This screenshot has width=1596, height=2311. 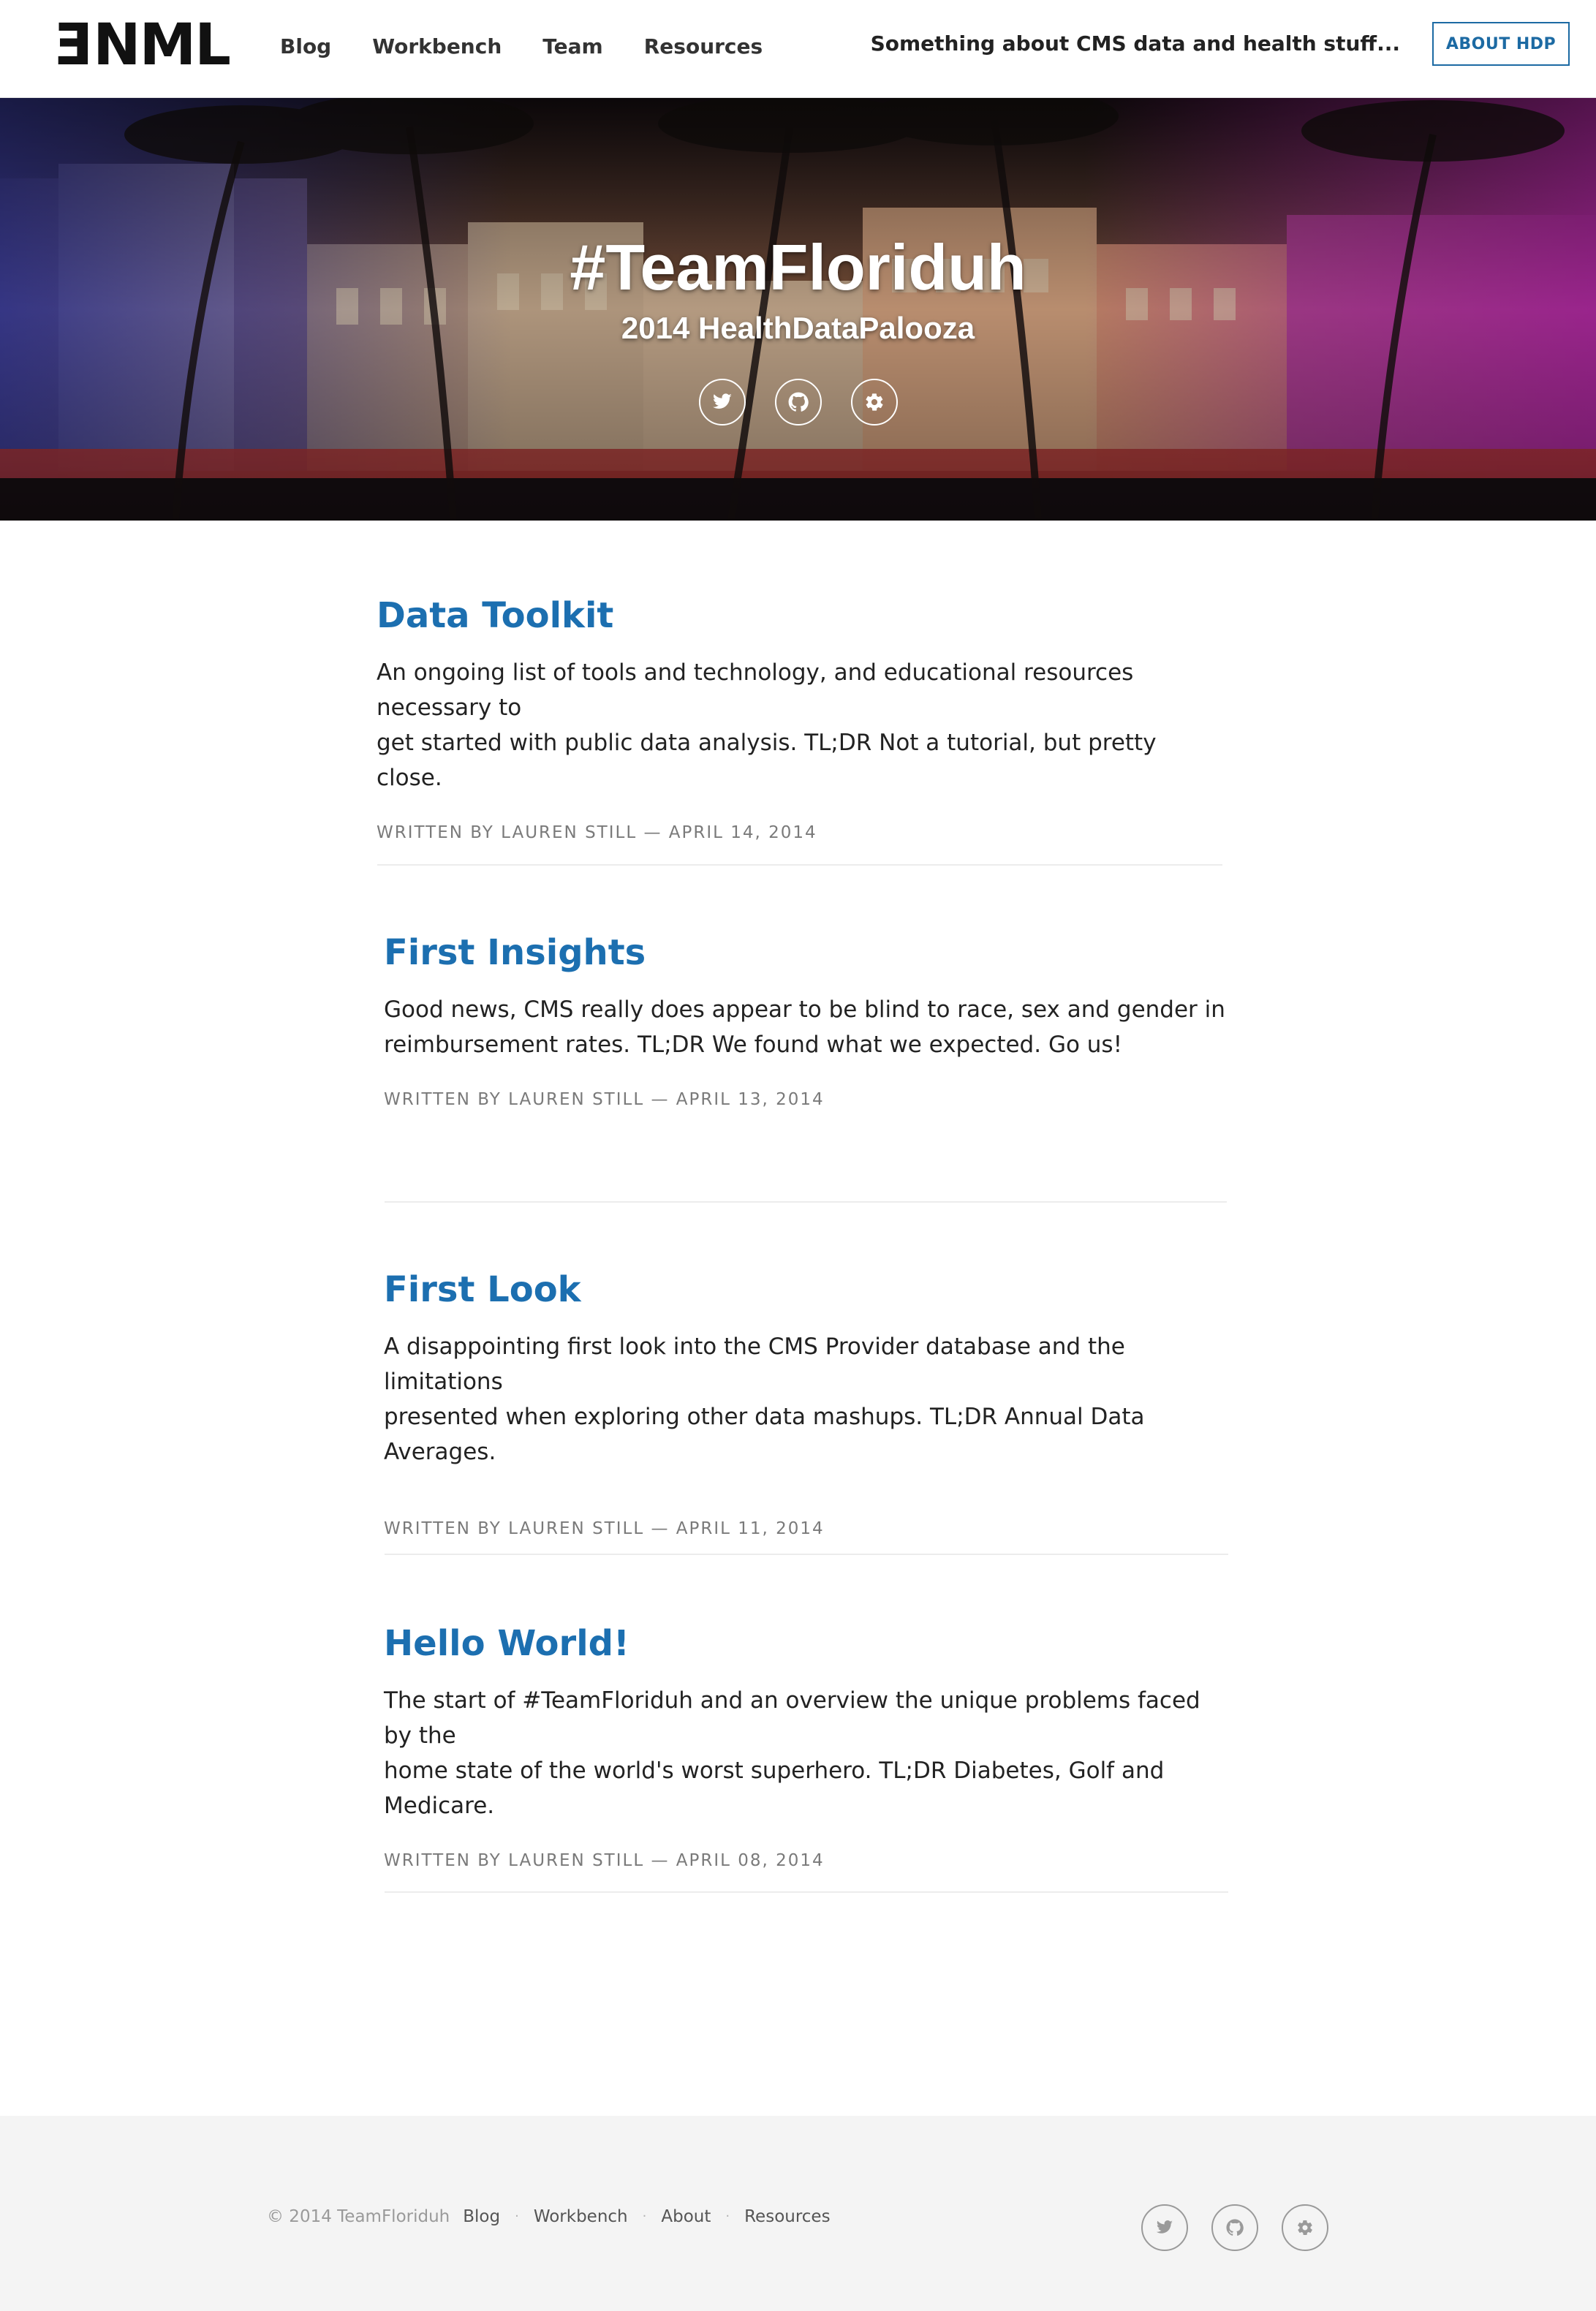 I want to click on post-meta: WRITTEN BY LAUREN STILL — APRIL 13, 2014, so click(x=605, y=1099).